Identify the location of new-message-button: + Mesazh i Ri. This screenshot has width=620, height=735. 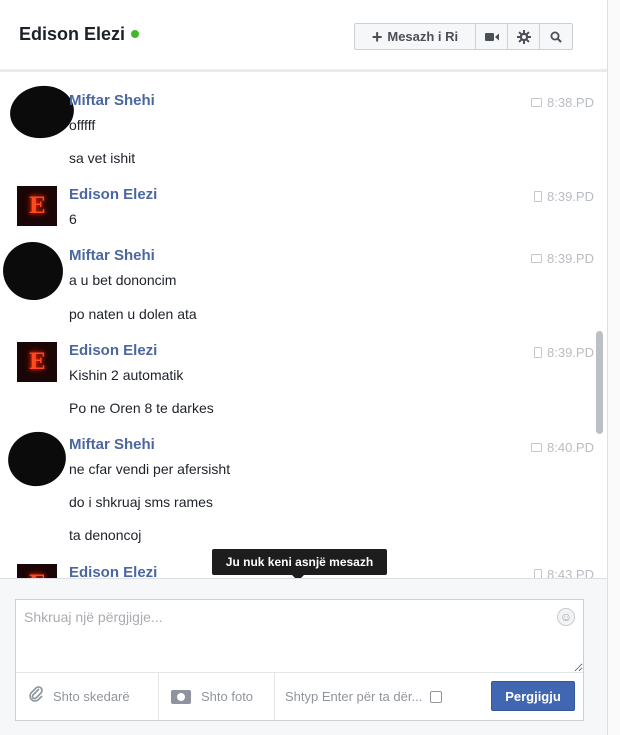
(415, 36).